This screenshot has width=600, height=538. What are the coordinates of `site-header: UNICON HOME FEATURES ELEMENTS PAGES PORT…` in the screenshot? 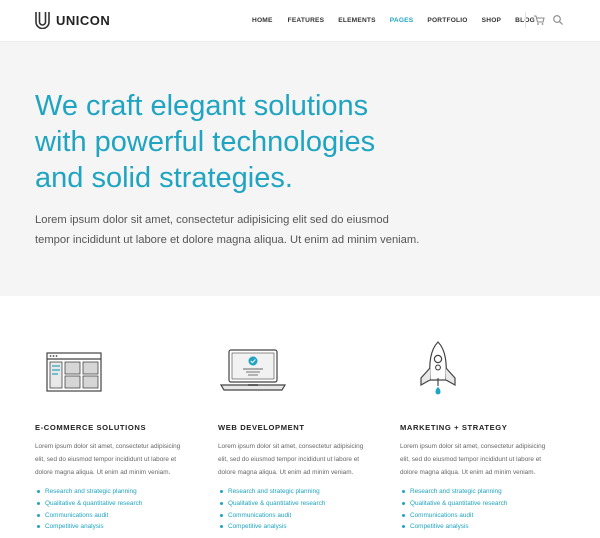 It's located at (300, 21).